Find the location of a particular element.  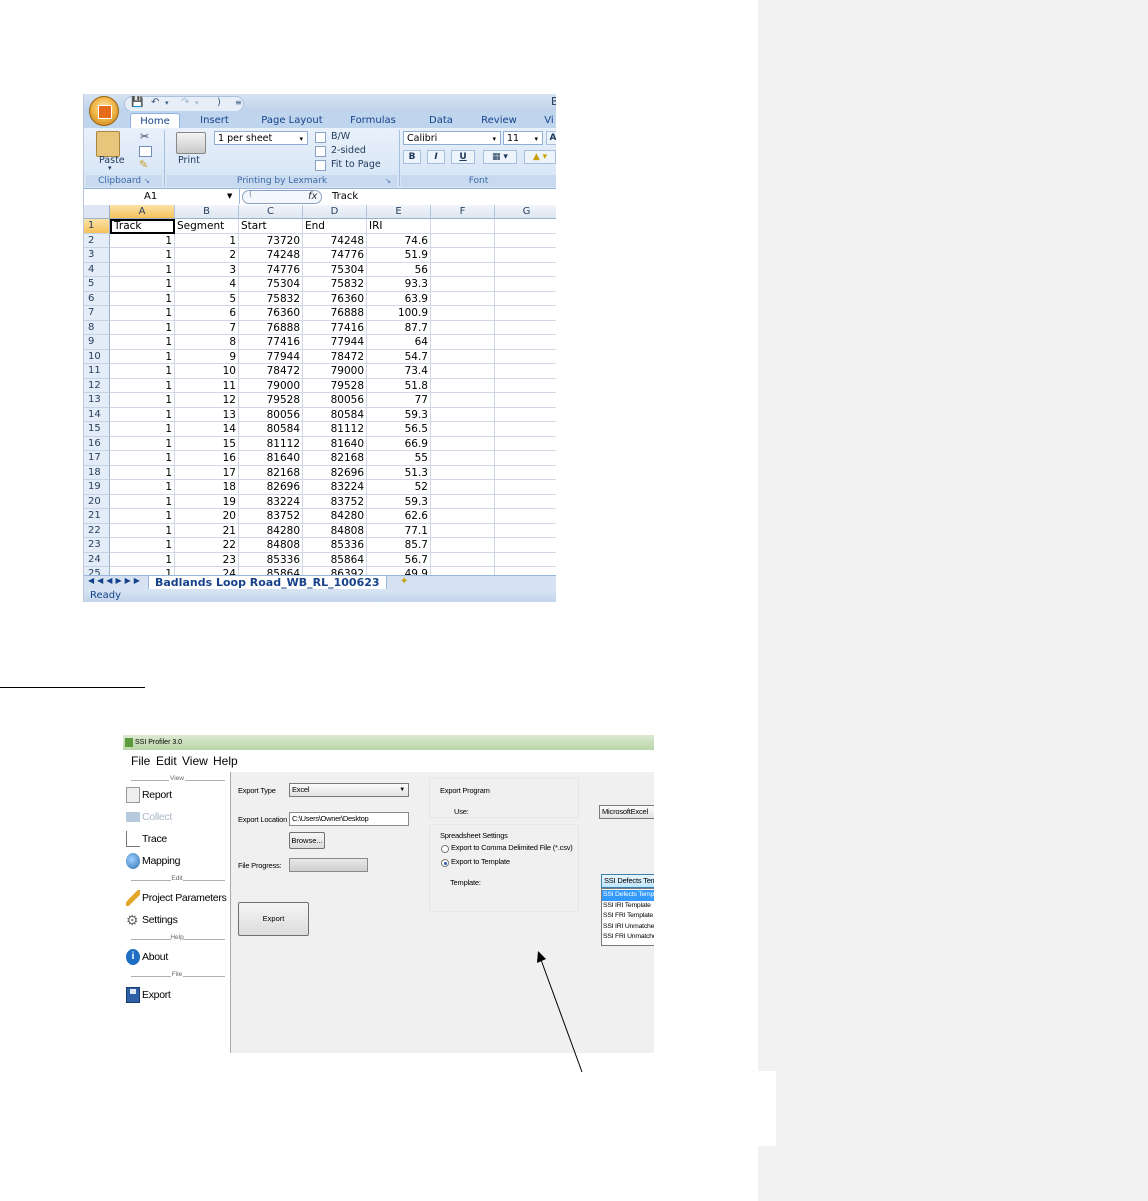

cell: 73720 is located at coordinates (271, 240).